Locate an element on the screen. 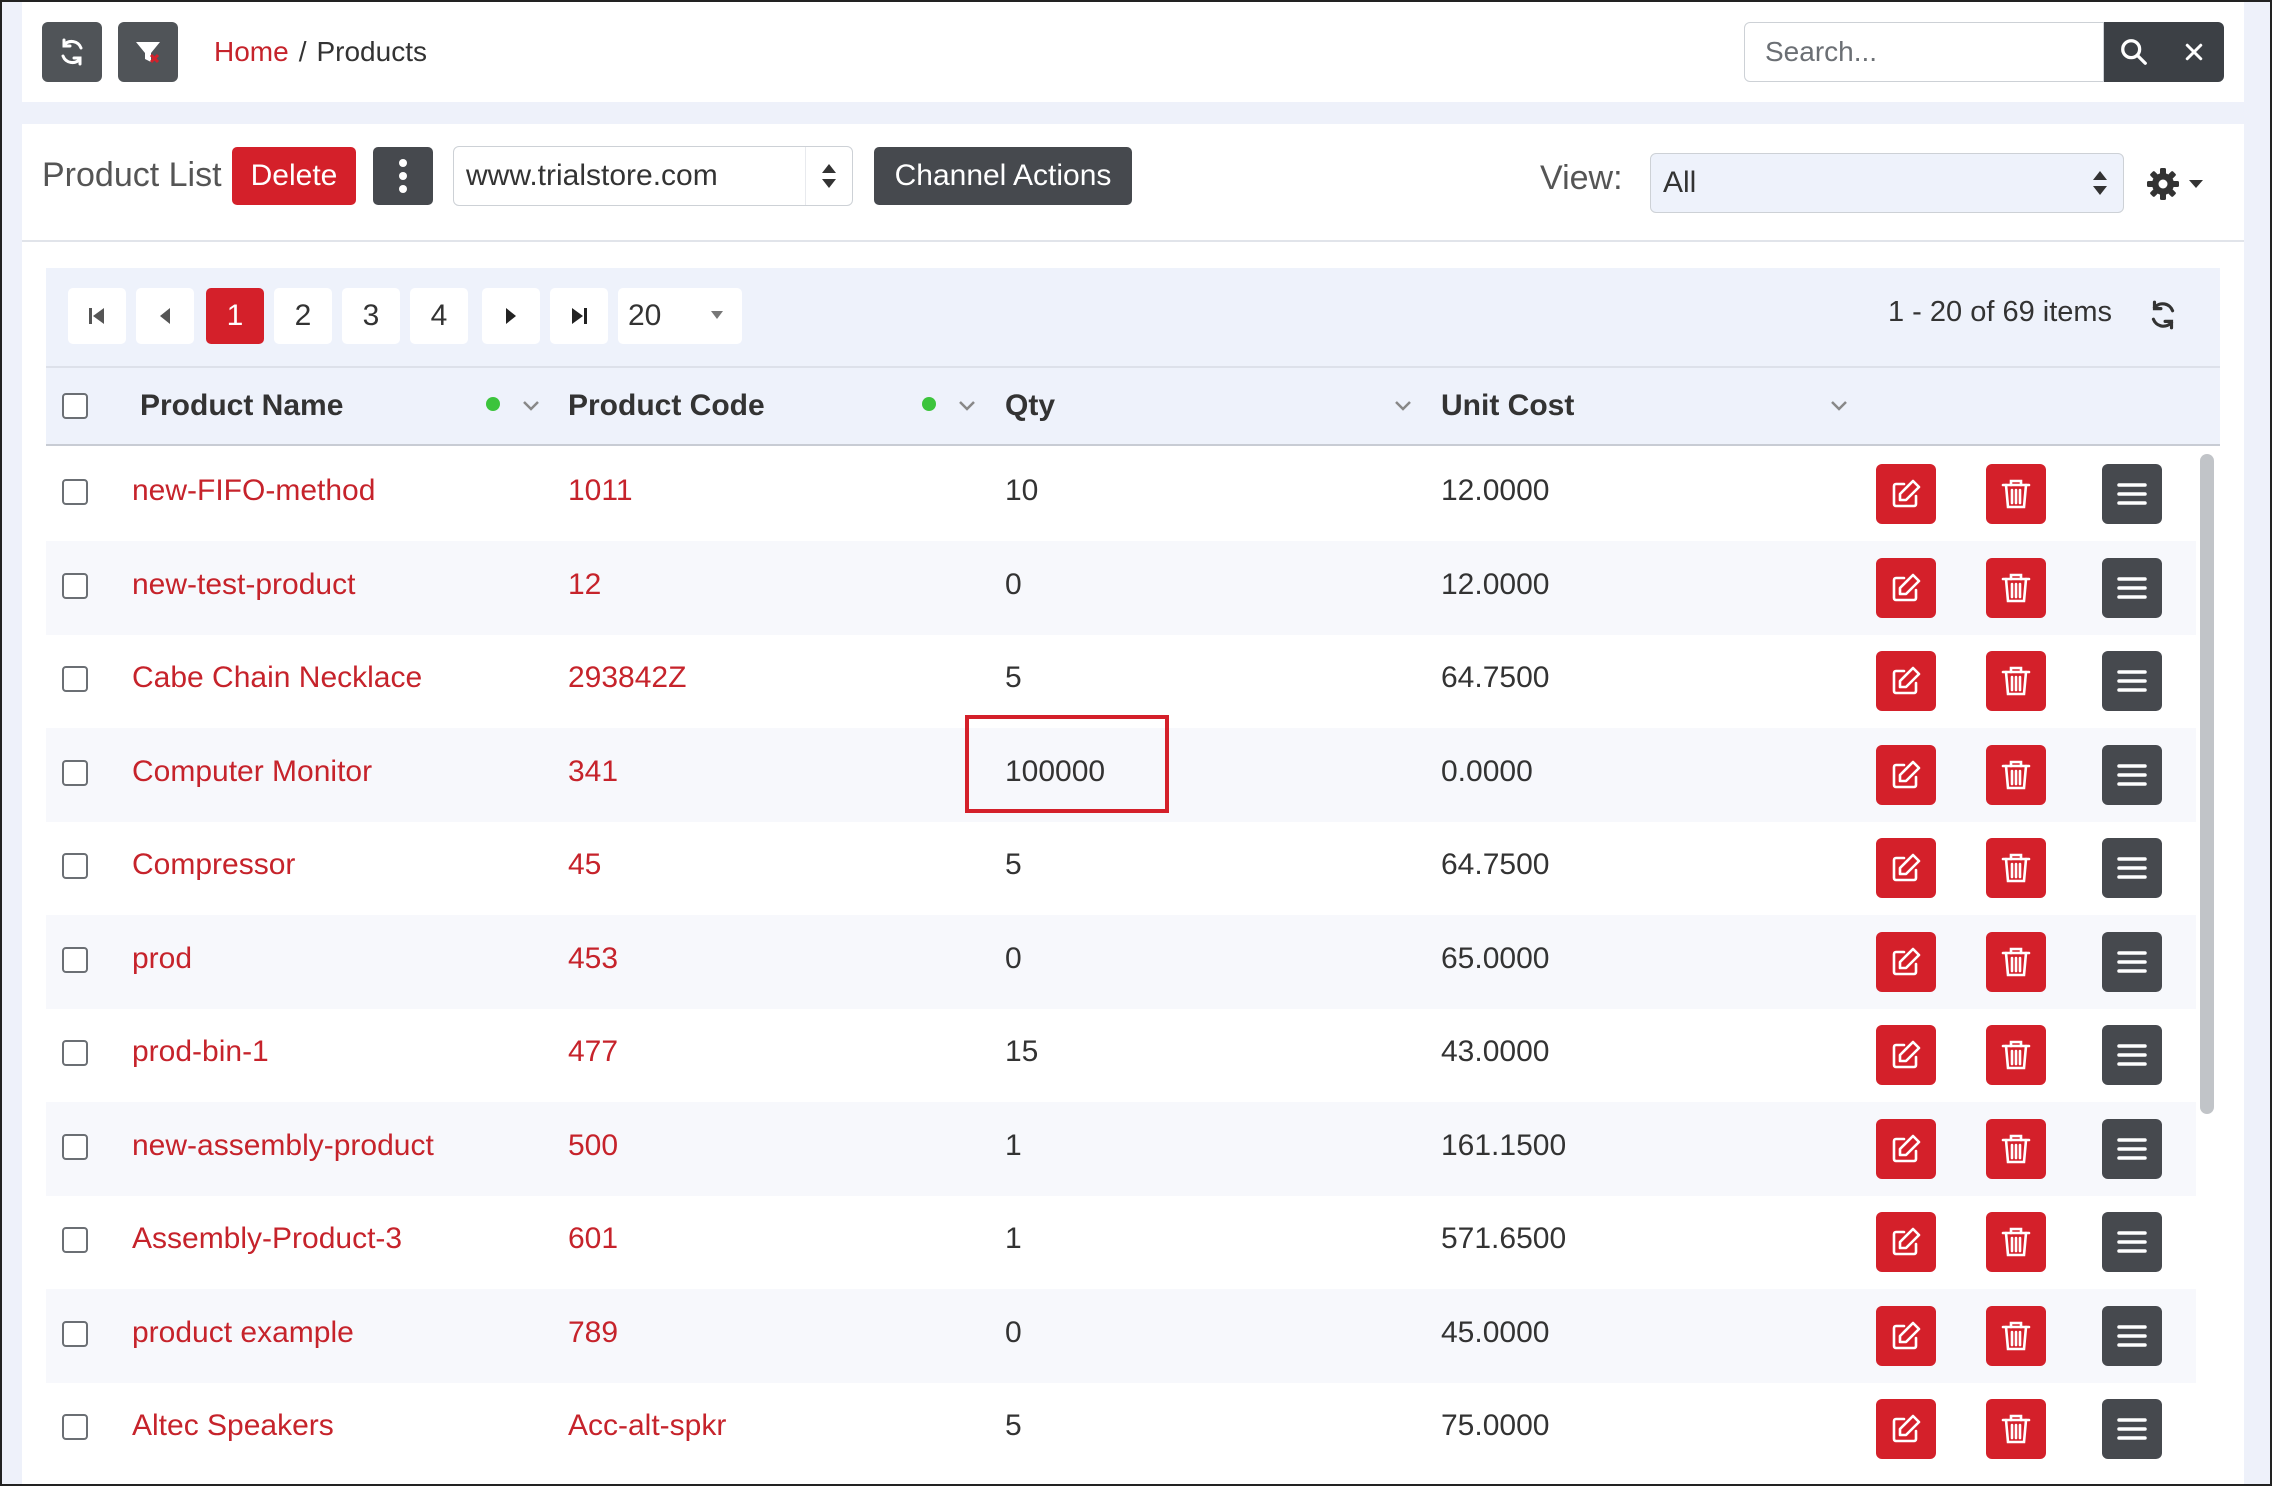  refresh-button is located at coordinates (72, 52).